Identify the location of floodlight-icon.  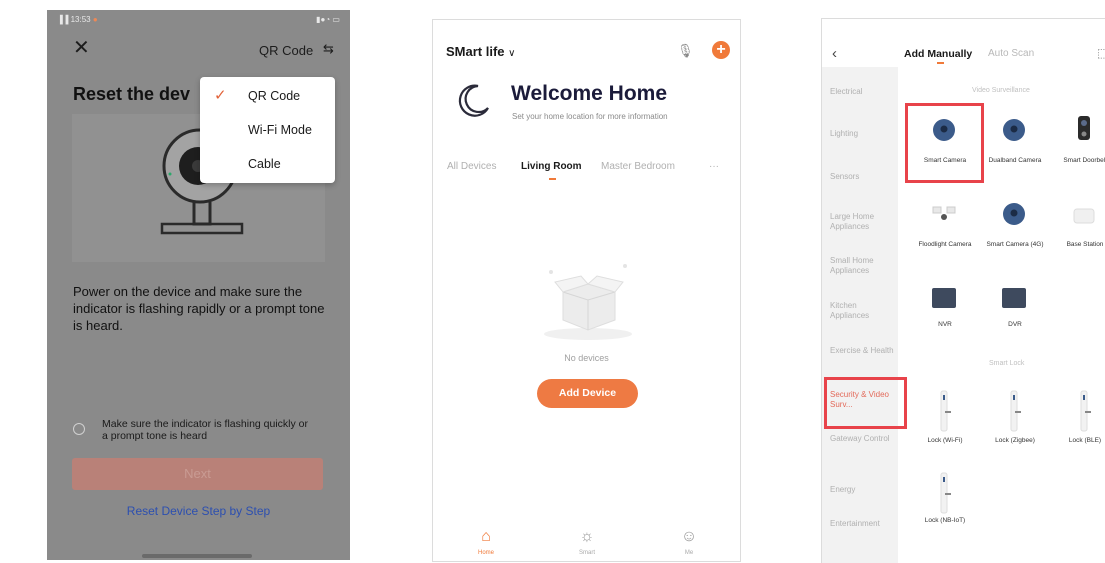
(944, 213).